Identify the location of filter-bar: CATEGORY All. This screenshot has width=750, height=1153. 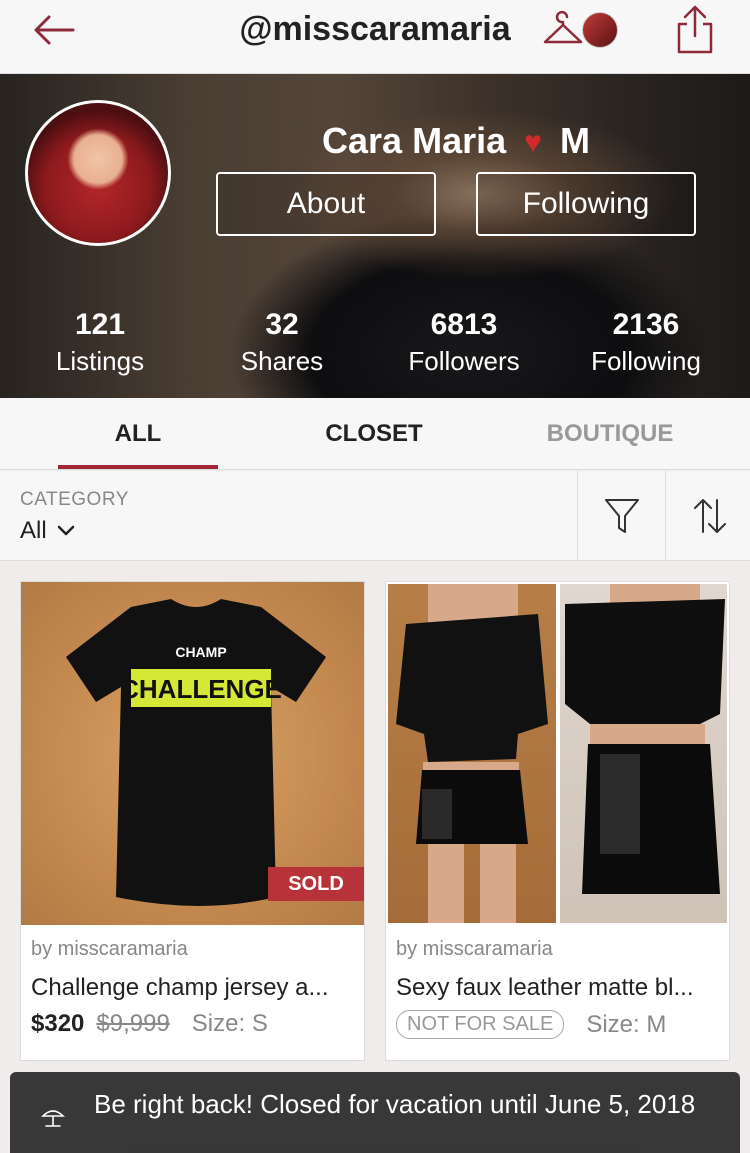
(375, 516).